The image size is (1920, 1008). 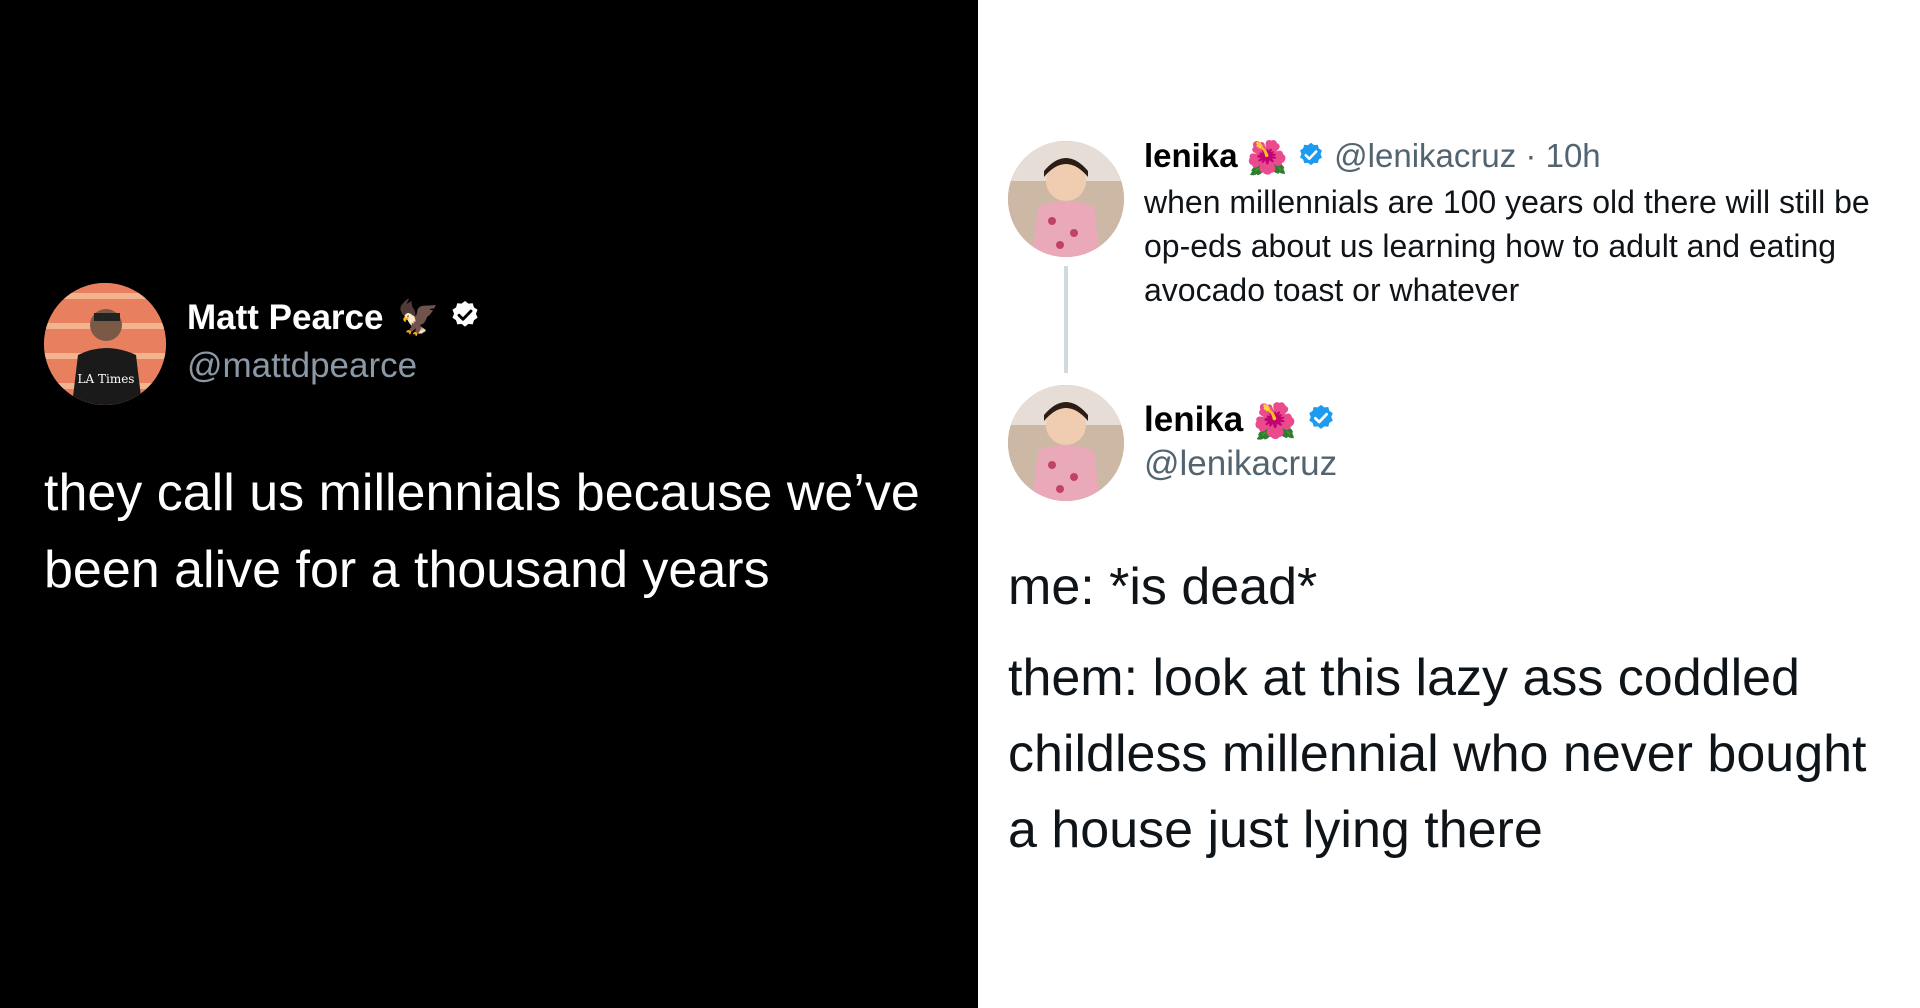 What do you see at coordinates (105, 344) in the screenshot?
I see `avatar: LA Times` at bounding box center [105, 344].